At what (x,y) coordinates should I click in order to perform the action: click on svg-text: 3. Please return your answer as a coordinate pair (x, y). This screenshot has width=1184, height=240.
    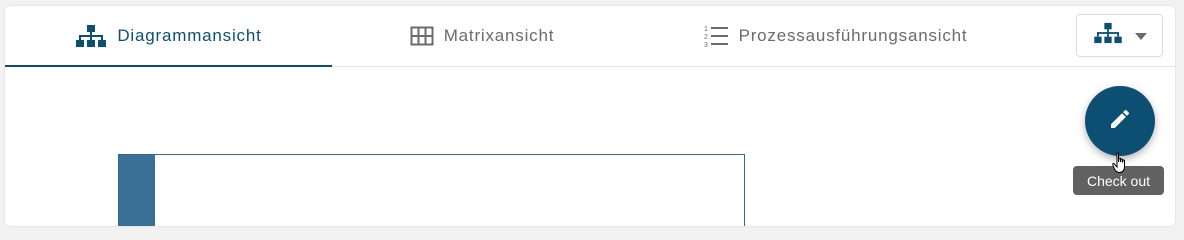
    Looking at the image, I should click on (706, 45).